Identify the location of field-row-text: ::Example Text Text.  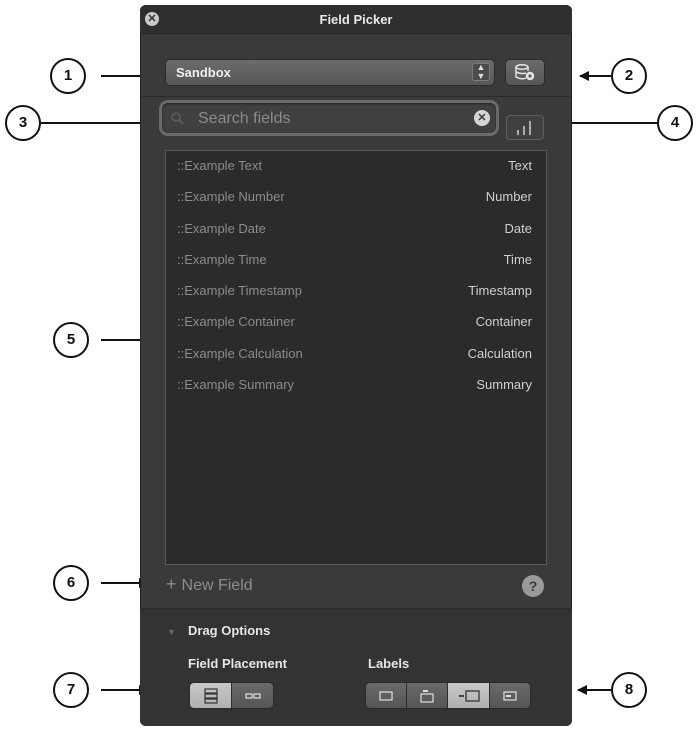
(356, 166).